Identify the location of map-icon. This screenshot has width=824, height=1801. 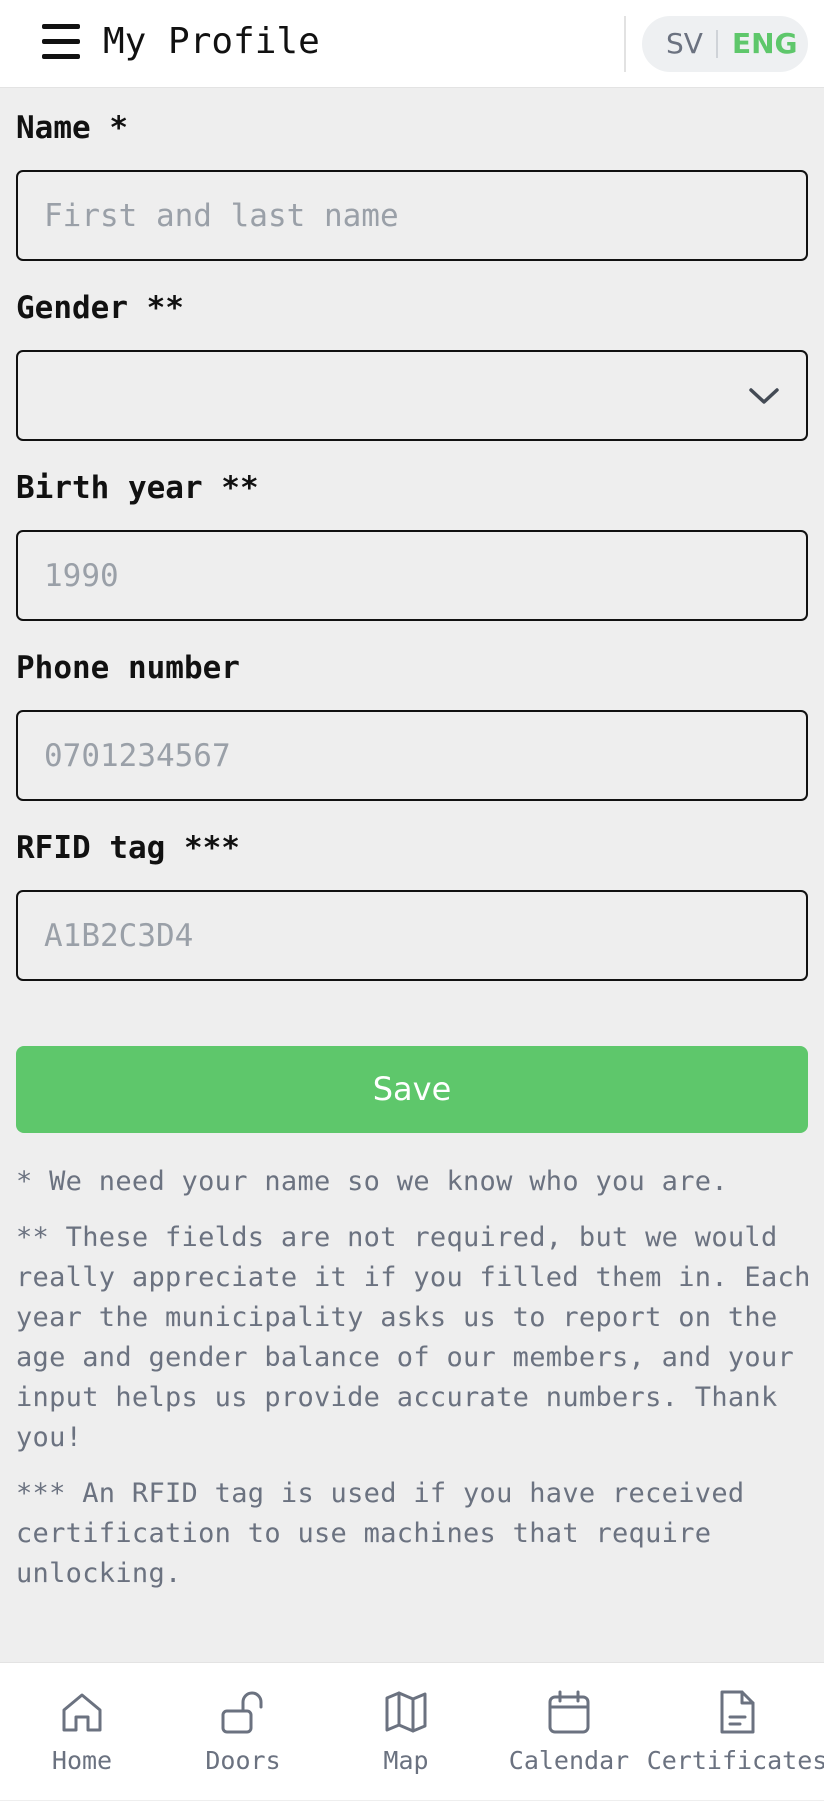
(406, 1712).